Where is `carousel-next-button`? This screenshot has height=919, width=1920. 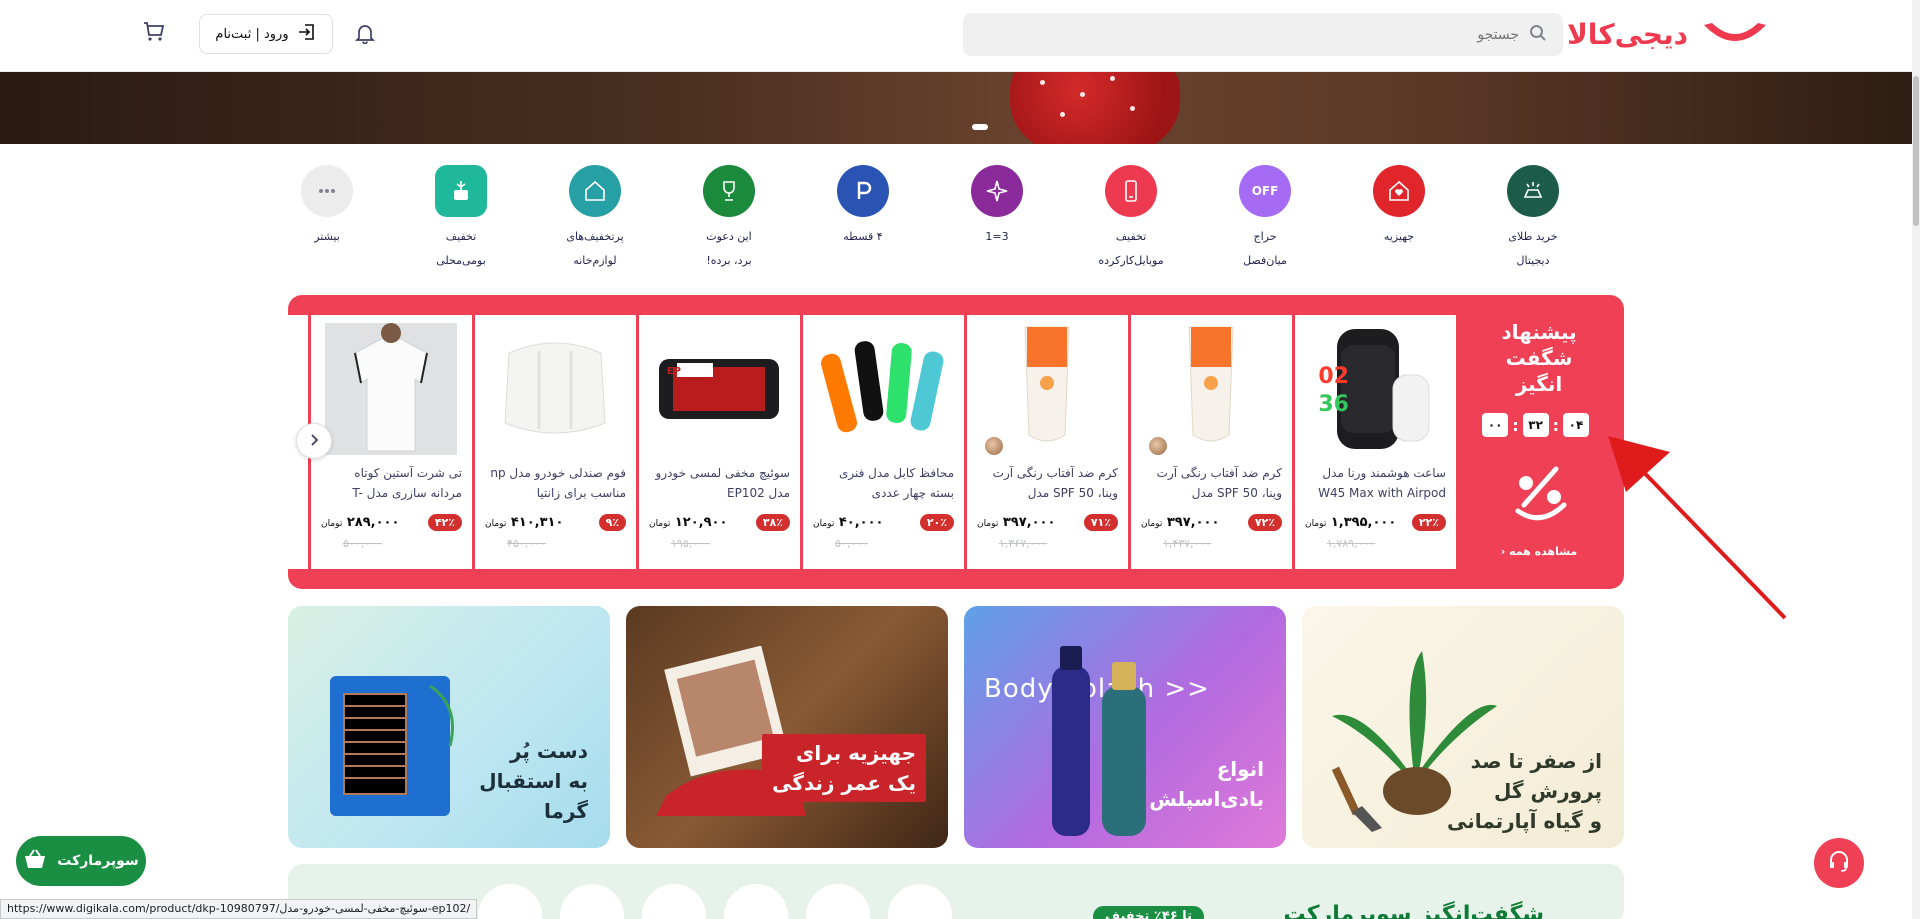 carousel-next-button is located at coordinates (314, 441).